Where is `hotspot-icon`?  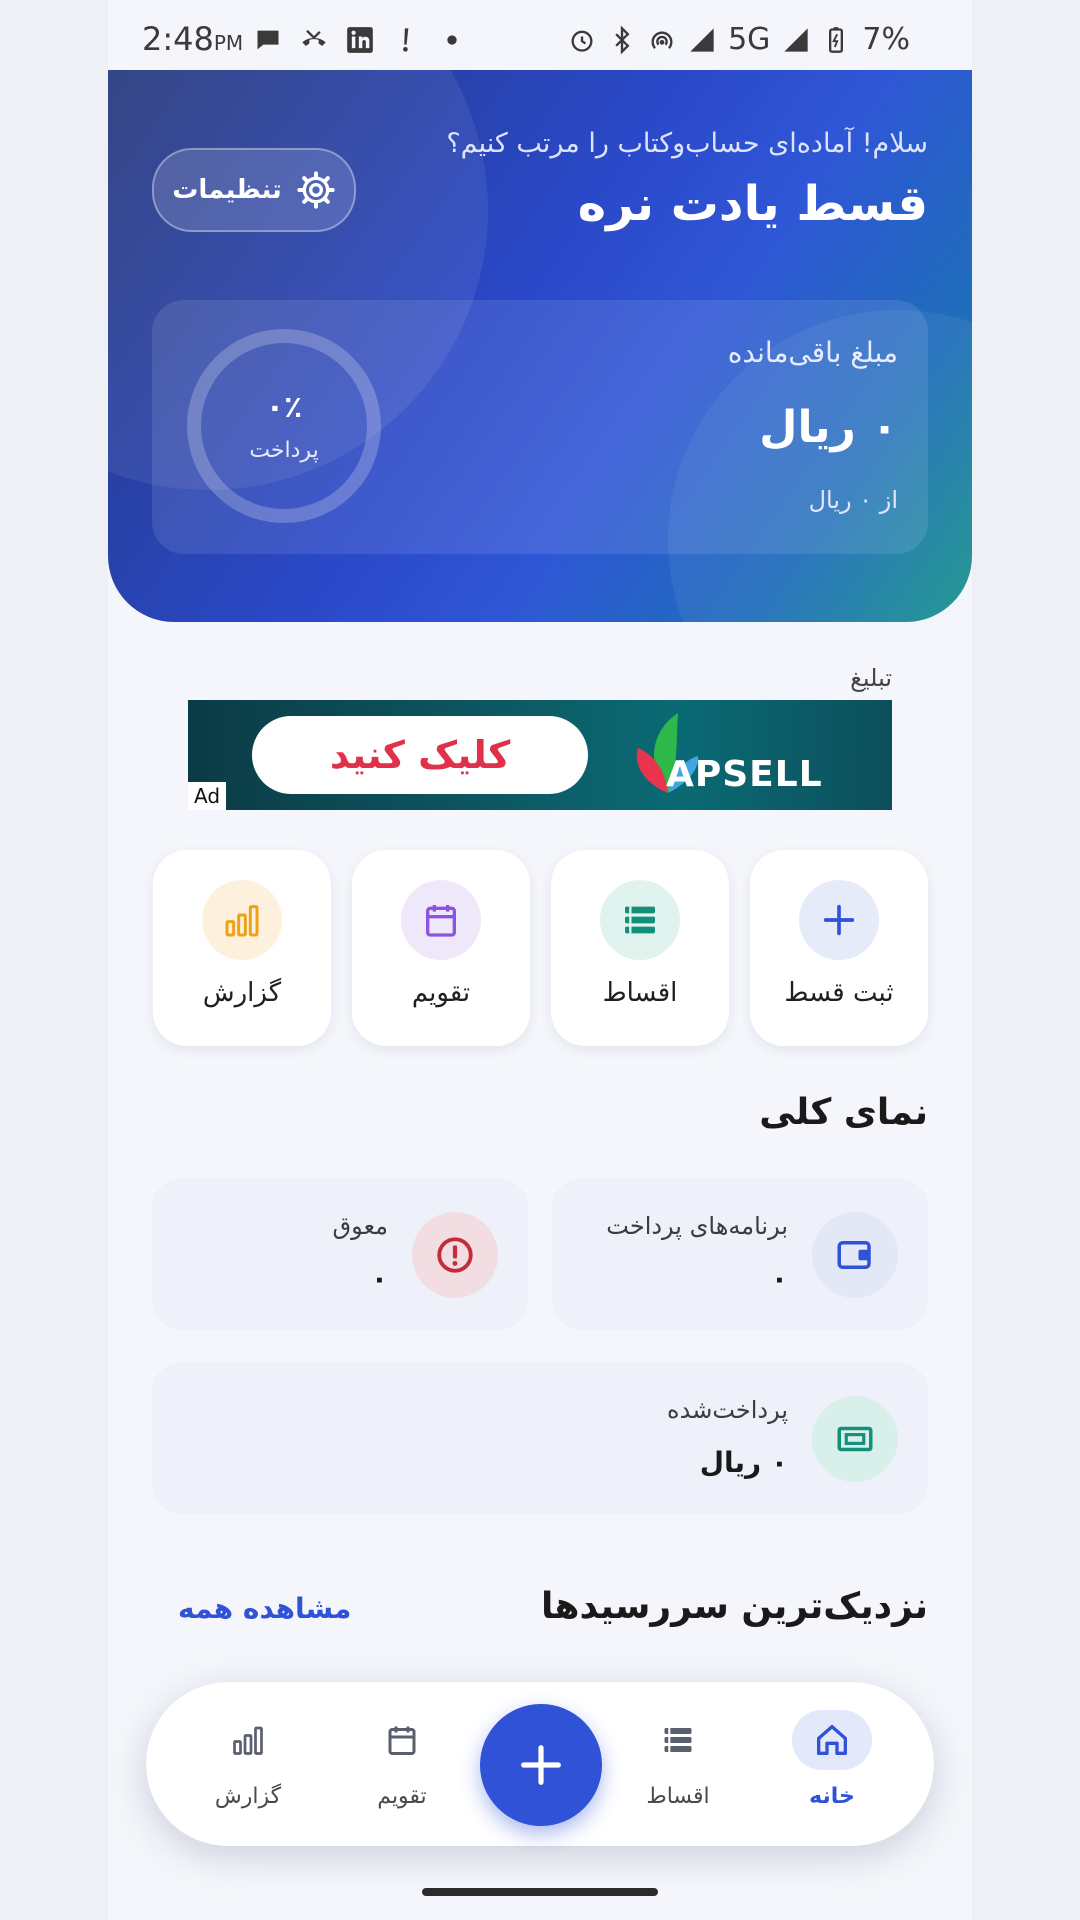 hotspot-icon is located at coordinates (662, 40).